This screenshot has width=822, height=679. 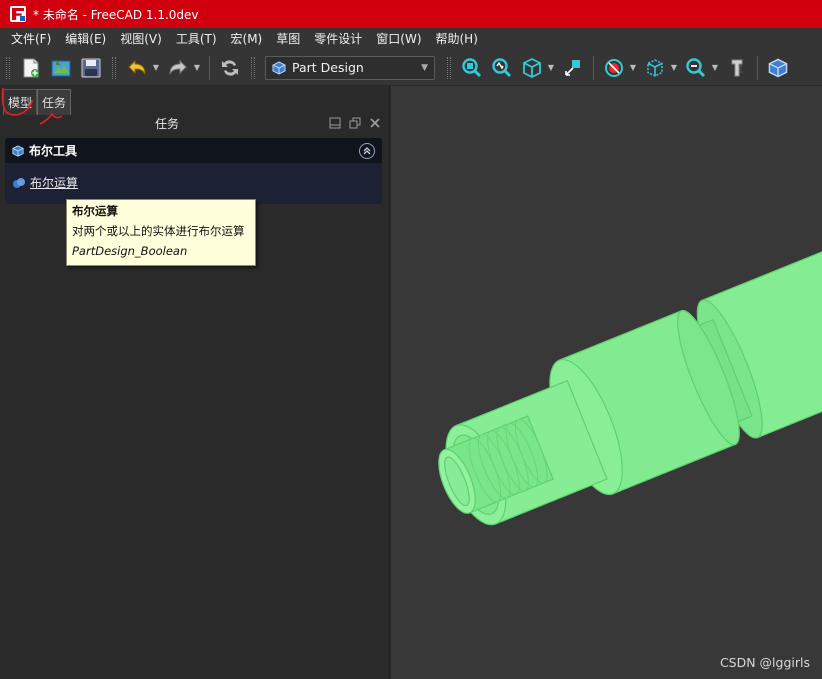 What do you see at coordinates (141, 39) in the screenshot?
I see `menu-view: 视图(V)` at bounding box center [141, 39].